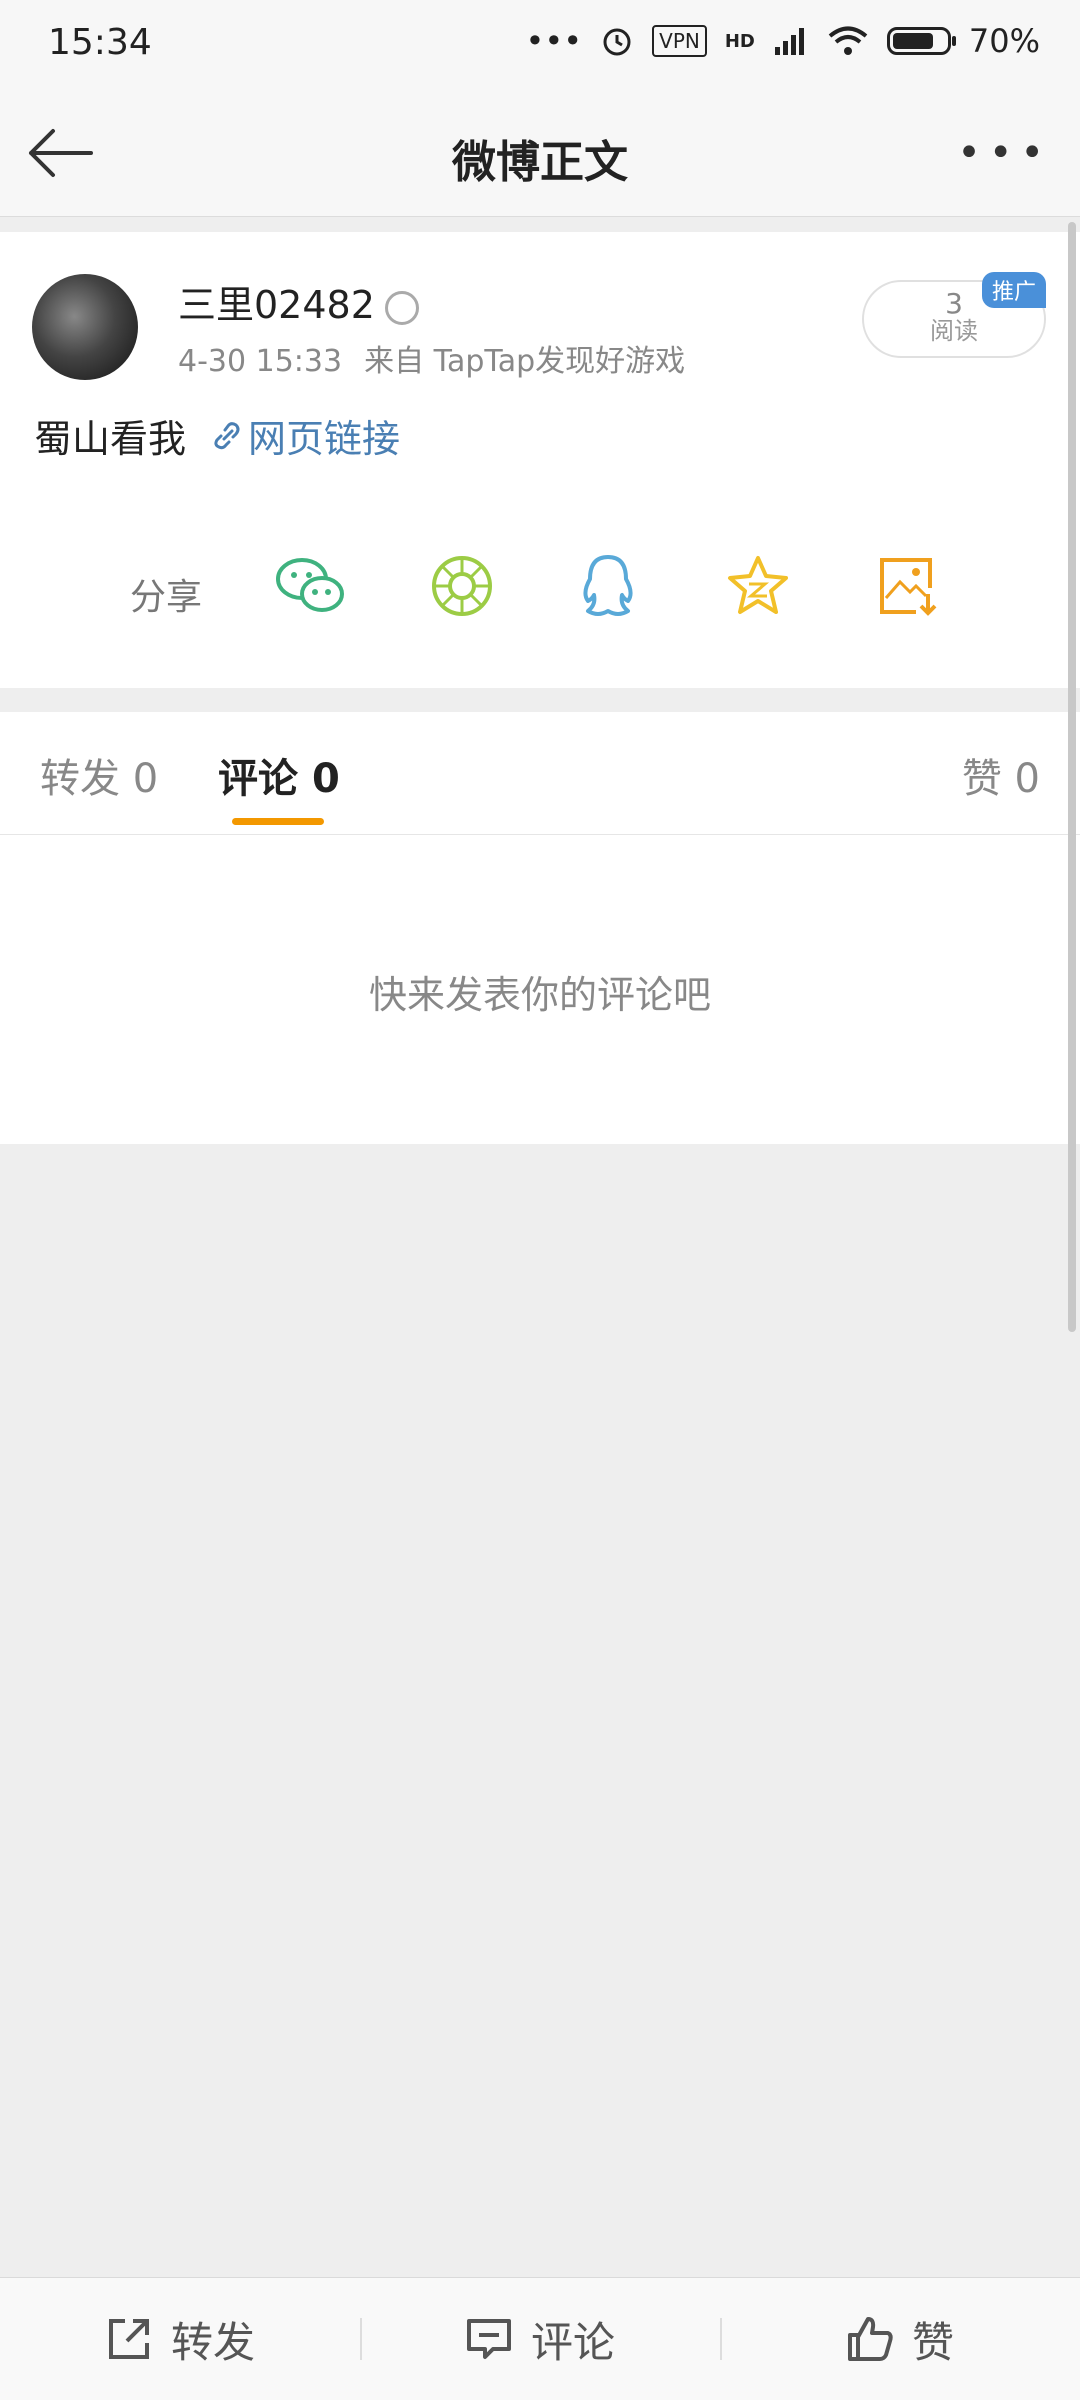  I want to click on avatar, so click(85, 327).